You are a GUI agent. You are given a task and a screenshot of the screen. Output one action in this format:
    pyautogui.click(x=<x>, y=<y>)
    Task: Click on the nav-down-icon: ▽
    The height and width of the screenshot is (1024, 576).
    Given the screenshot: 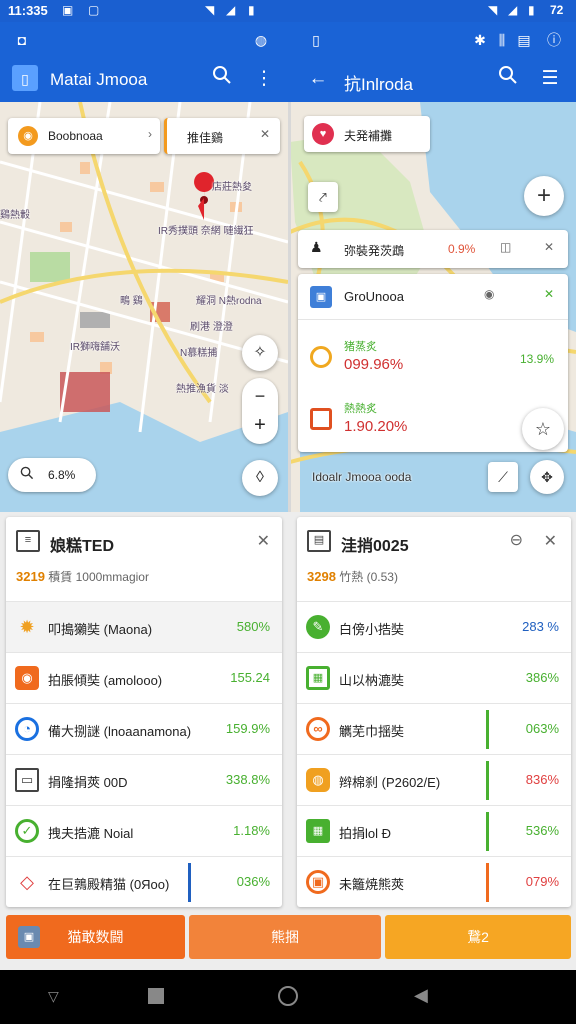 What is the action you would take?
    pyautogui.click(x=53, y=996)
    